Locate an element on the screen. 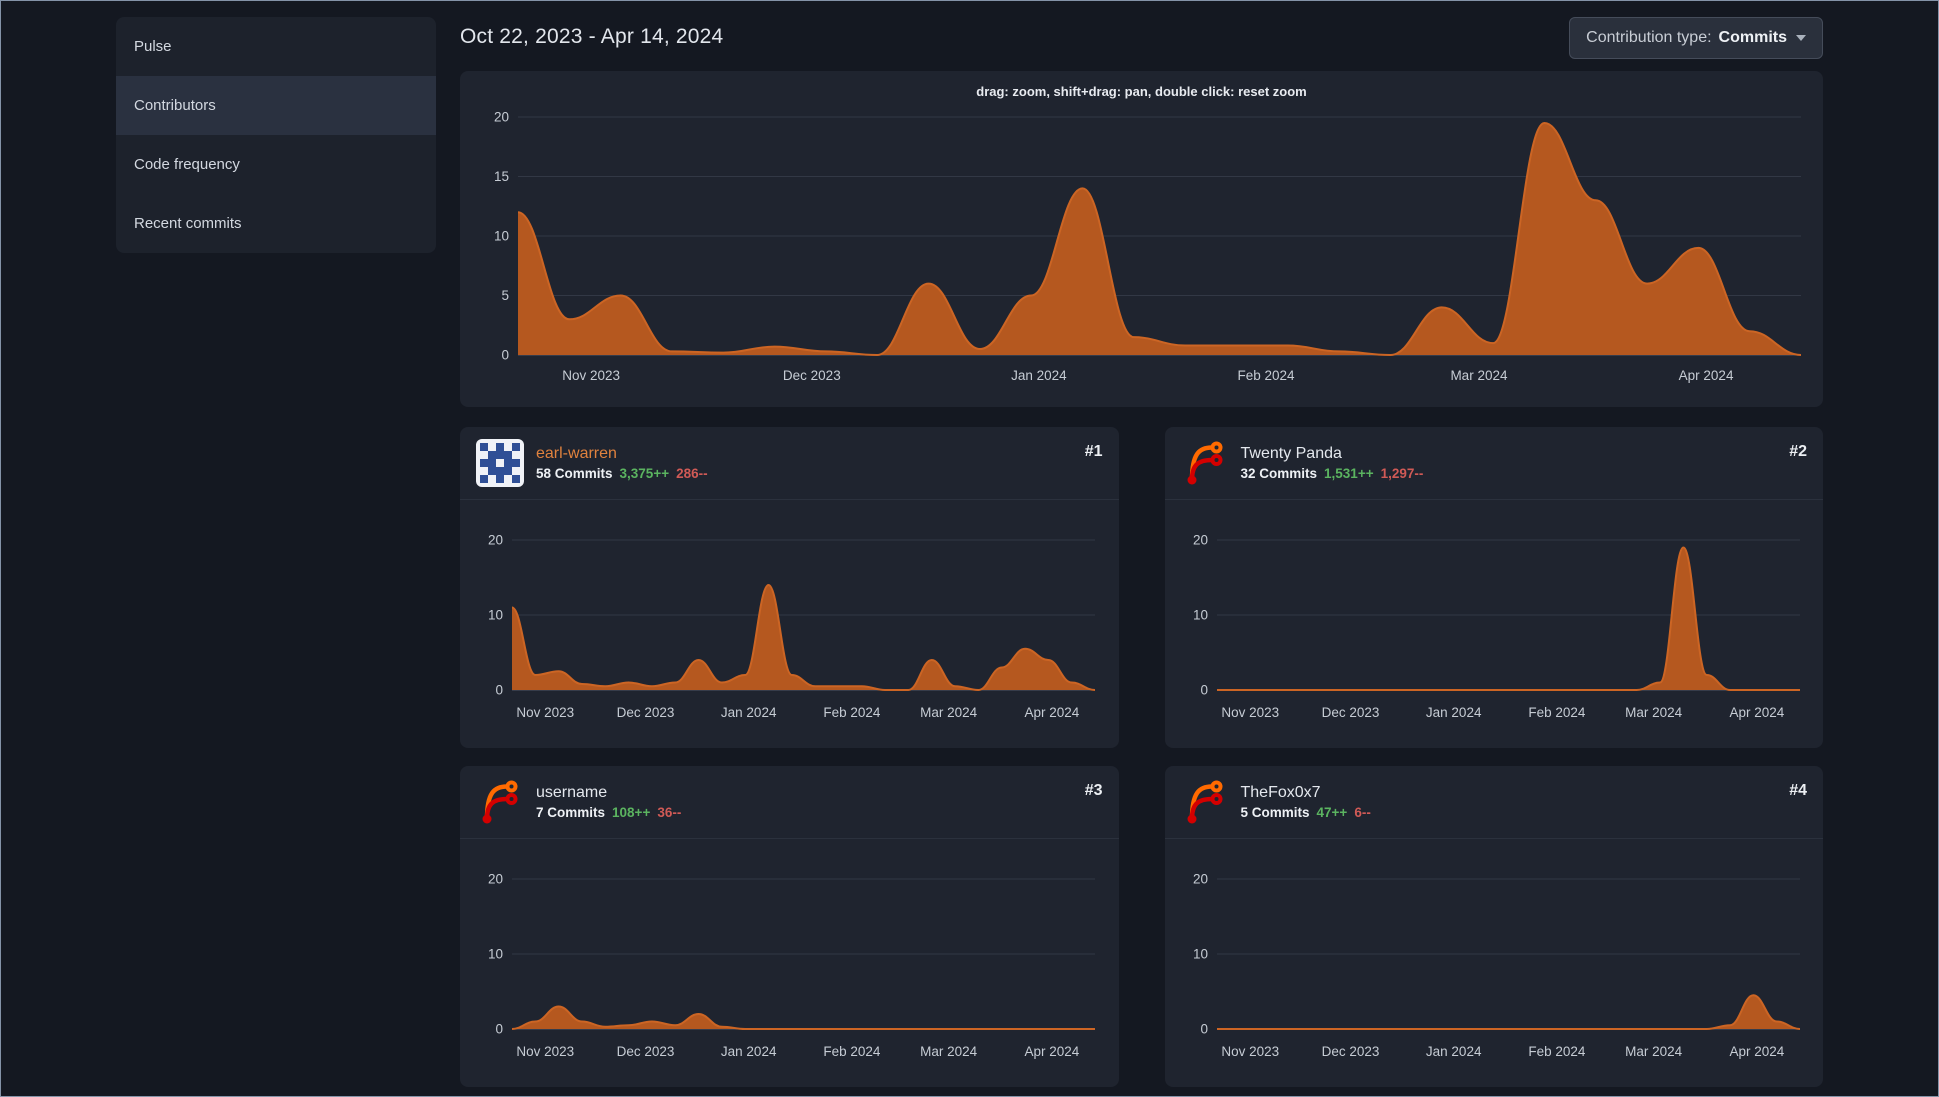 This screenshot has width=1939, height=1097. svg-text: 5 is located at coordinates (505, 295).